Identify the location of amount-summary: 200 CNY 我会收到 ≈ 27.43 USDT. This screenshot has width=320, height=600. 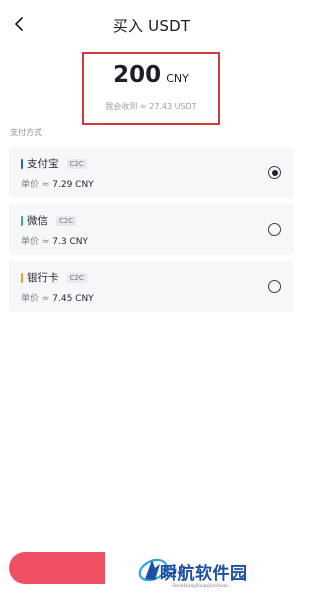
(151, 88).